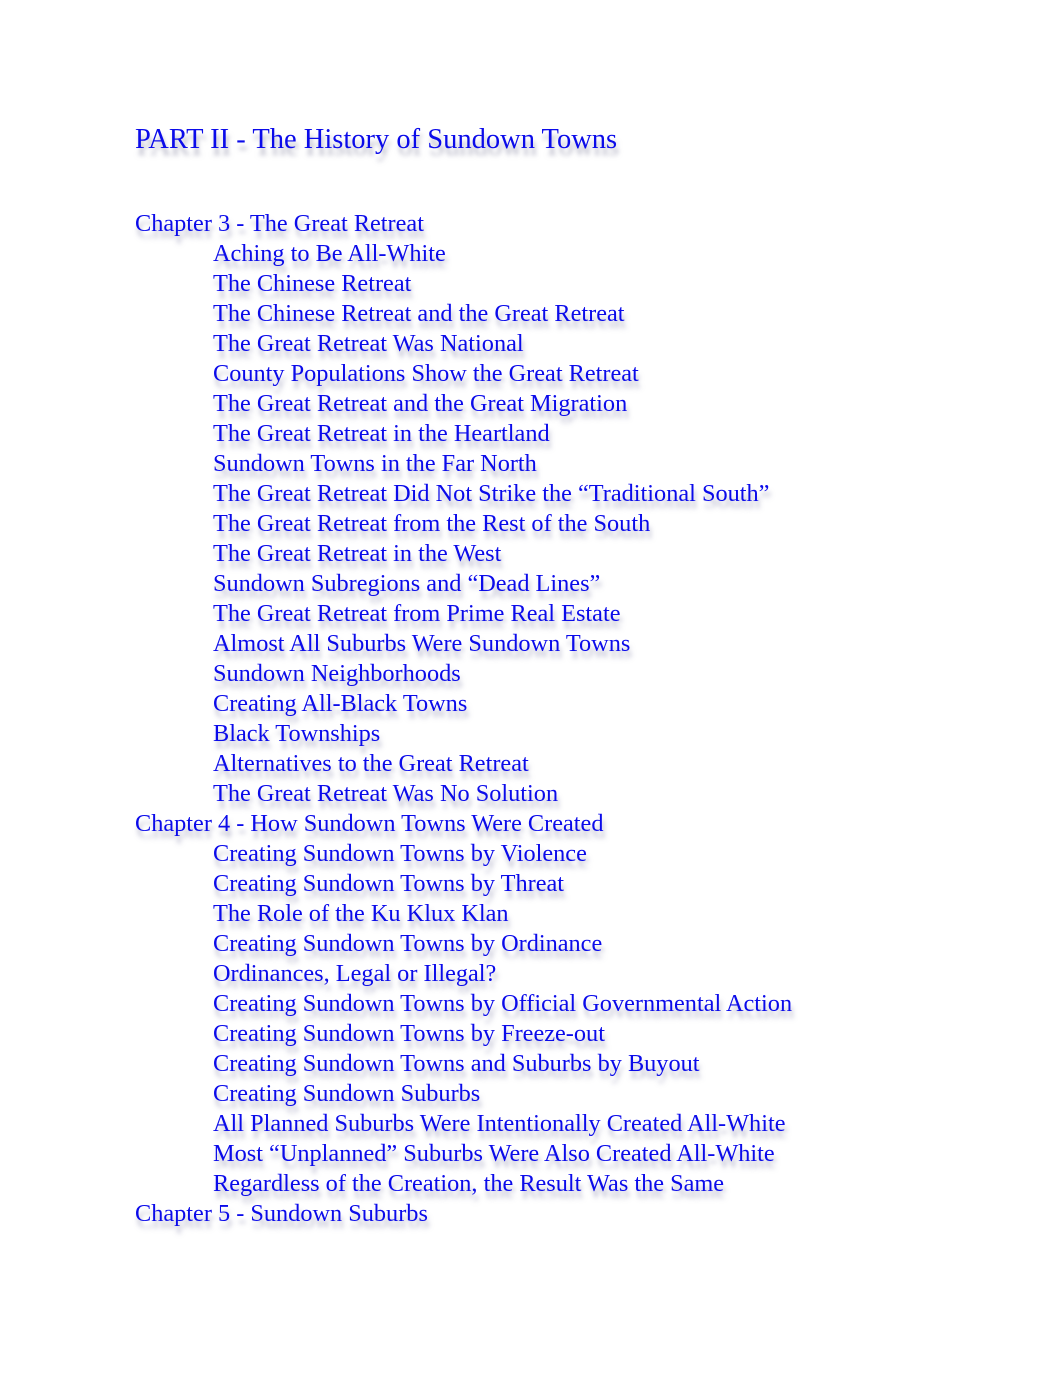 The height and width of the screenshot is (1376, 1062). What do you see at coordinates (463, 644) in the screenshot?
I see `toc-section-link: Almost All Suburbs Were Sundown Towns` at bounding box center [463, 644].